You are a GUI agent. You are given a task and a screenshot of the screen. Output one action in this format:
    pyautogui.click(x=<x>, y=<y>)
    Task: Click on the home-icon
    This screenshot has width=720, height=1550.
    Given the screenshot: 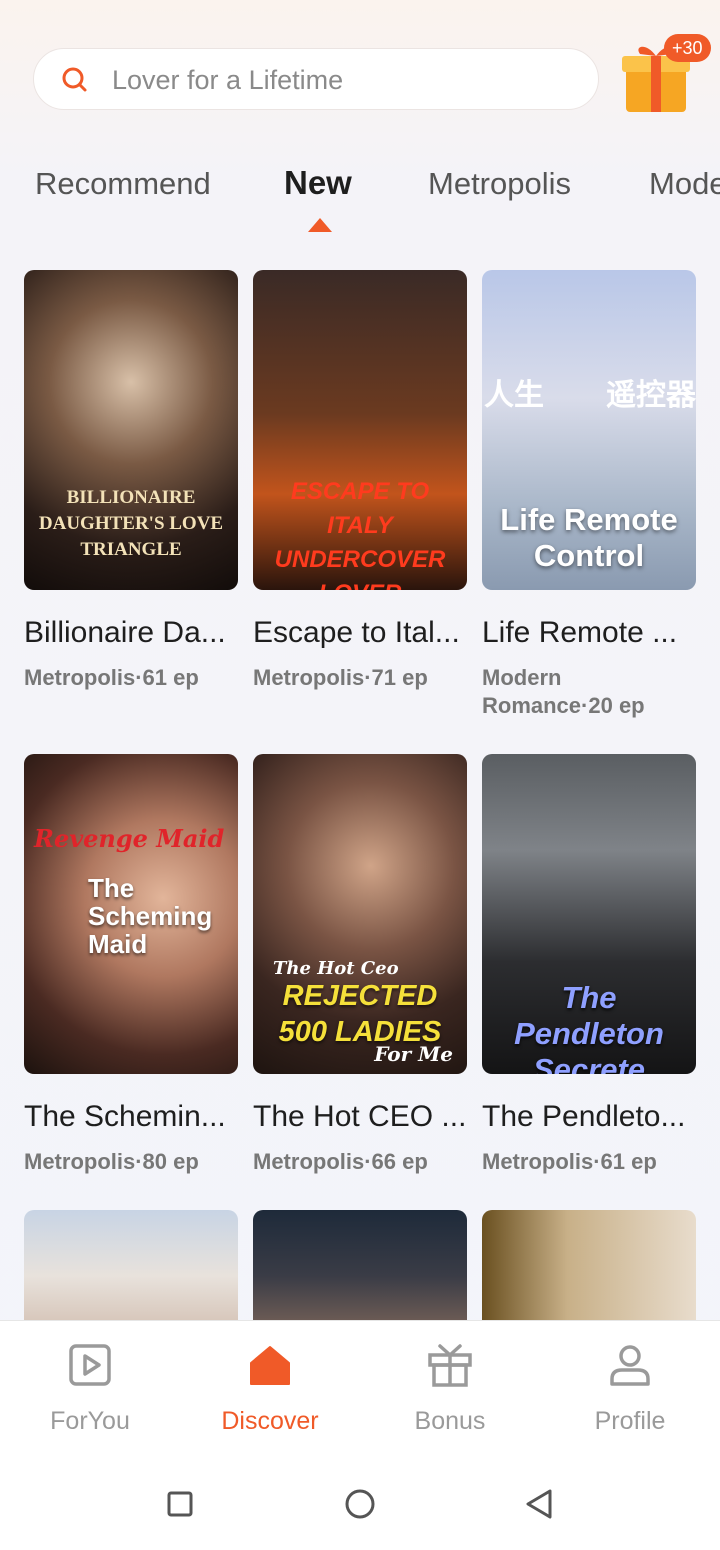 What is the action you would take?
    pyautogui.click(x=270, y=1365)
    